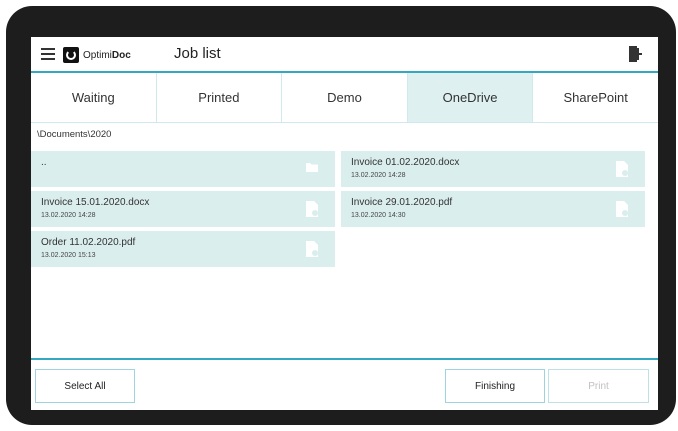 The height and width of the screenshot is (431, 678). I want to click on list-item-file: Invoice 15.01.2020.docx 13.02.2020 14:28, so click(183, 209).